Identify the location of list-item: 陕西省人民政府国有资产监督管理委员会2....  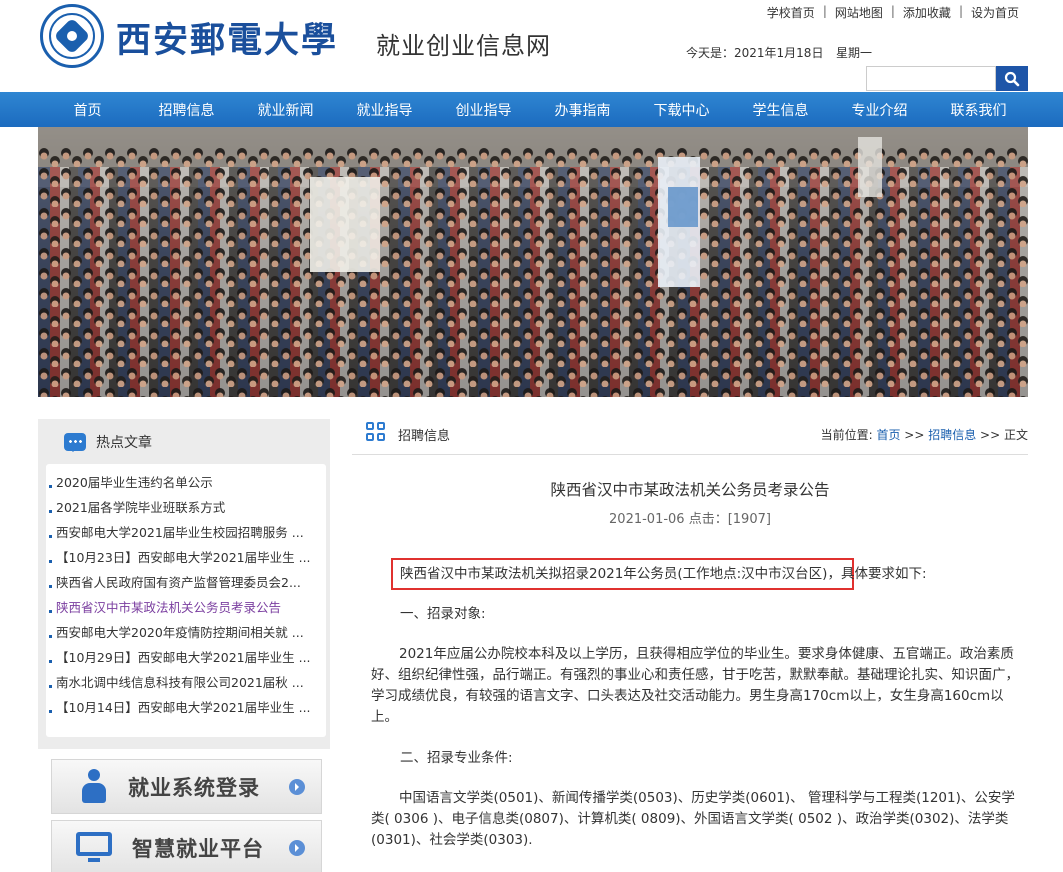
(186, 582).